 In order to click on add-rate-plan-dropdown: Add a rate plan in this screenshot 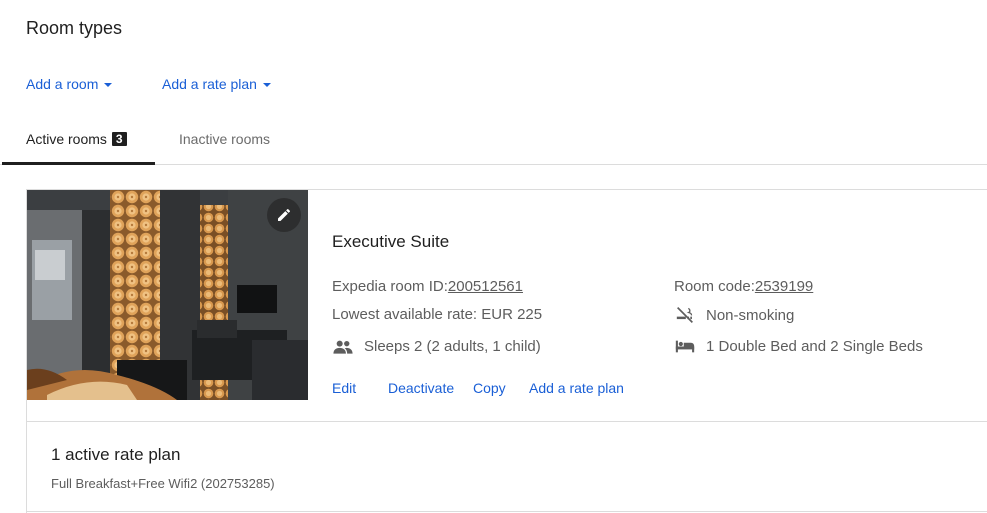, I will do `click(216, 84)`.